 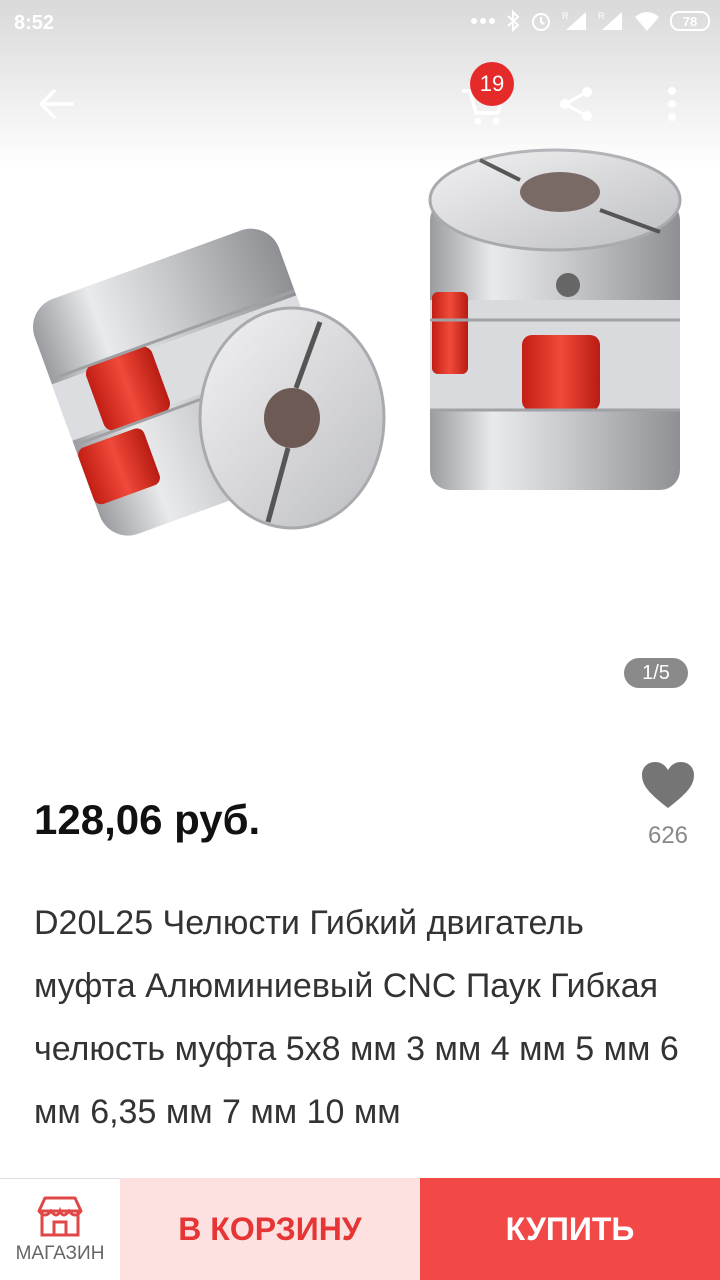 What do you see at coordinates (541, 22) in the screenshot?
I see `alarm-icon` at bounding box center [541, 22].